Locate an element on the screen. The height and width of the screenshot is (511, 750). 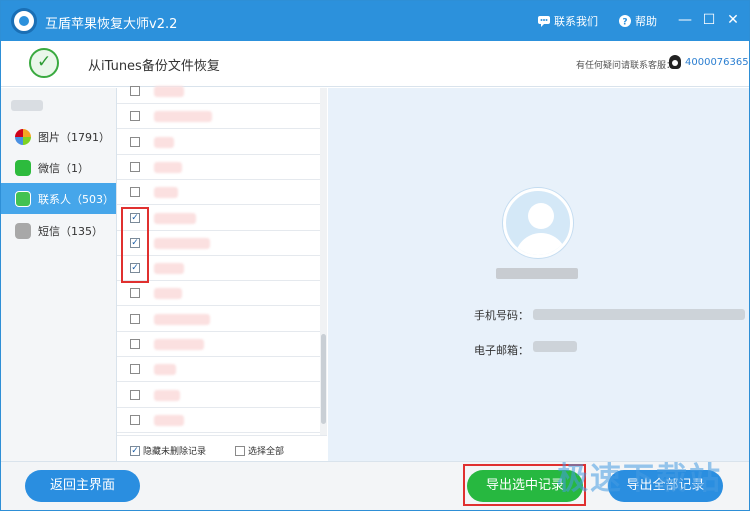
close-button: ✕ is located at coordinates (733, 20).